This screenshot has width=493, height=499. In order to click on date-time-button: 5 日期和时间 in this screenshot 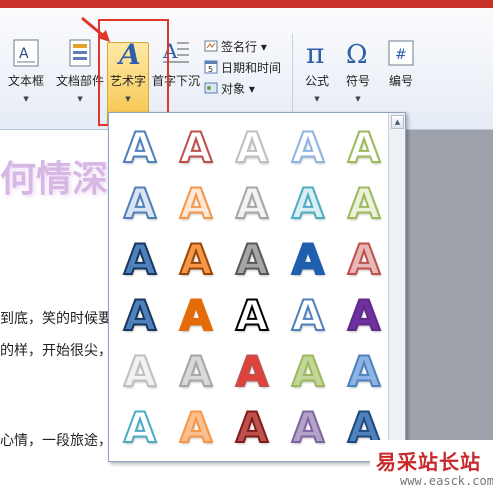, I will do `click(242, 67)`.